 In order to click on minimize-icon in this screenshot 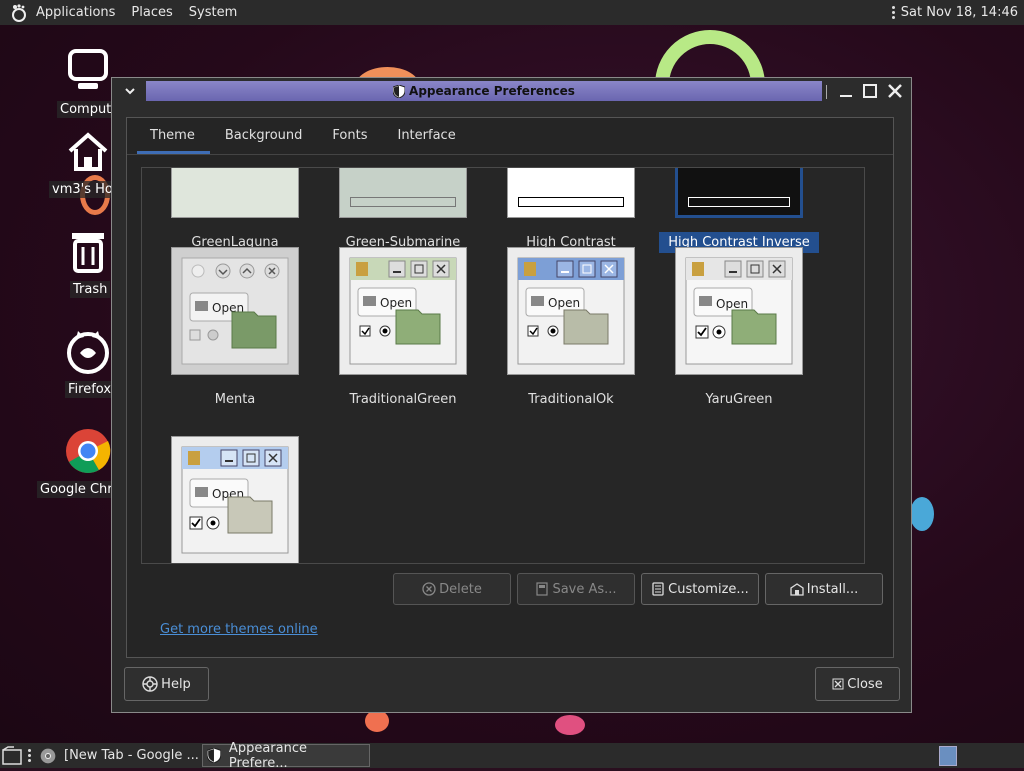, I will do `click(846, 91)`.